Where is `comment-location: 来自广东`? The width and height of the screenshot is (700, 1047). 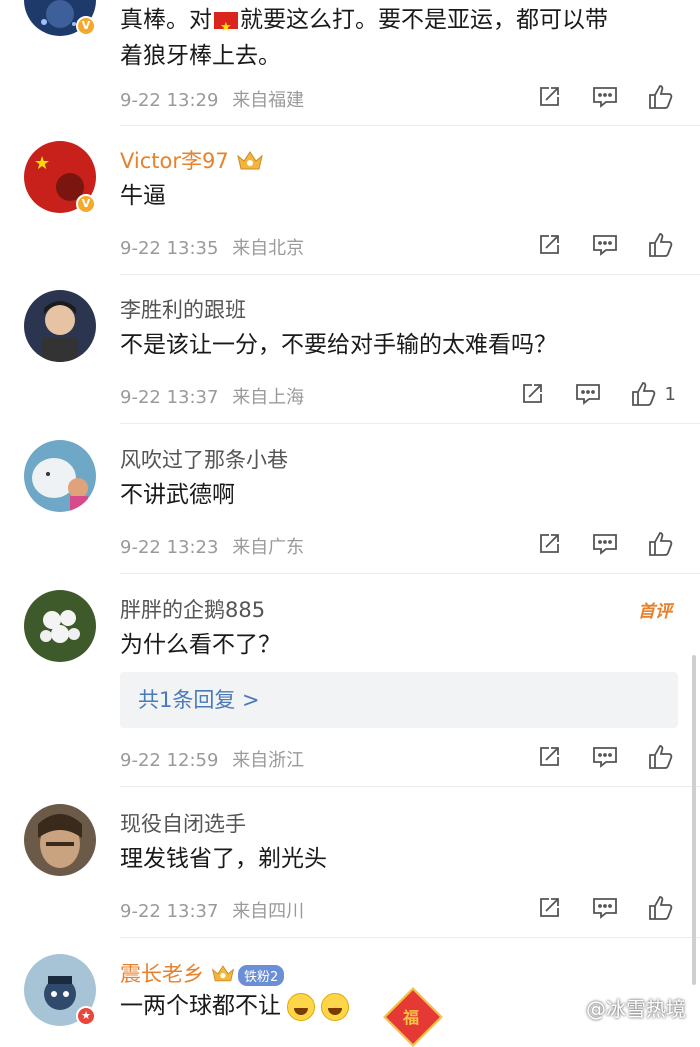
comment-location: 来自广东 is located at coordinates (268, 547).